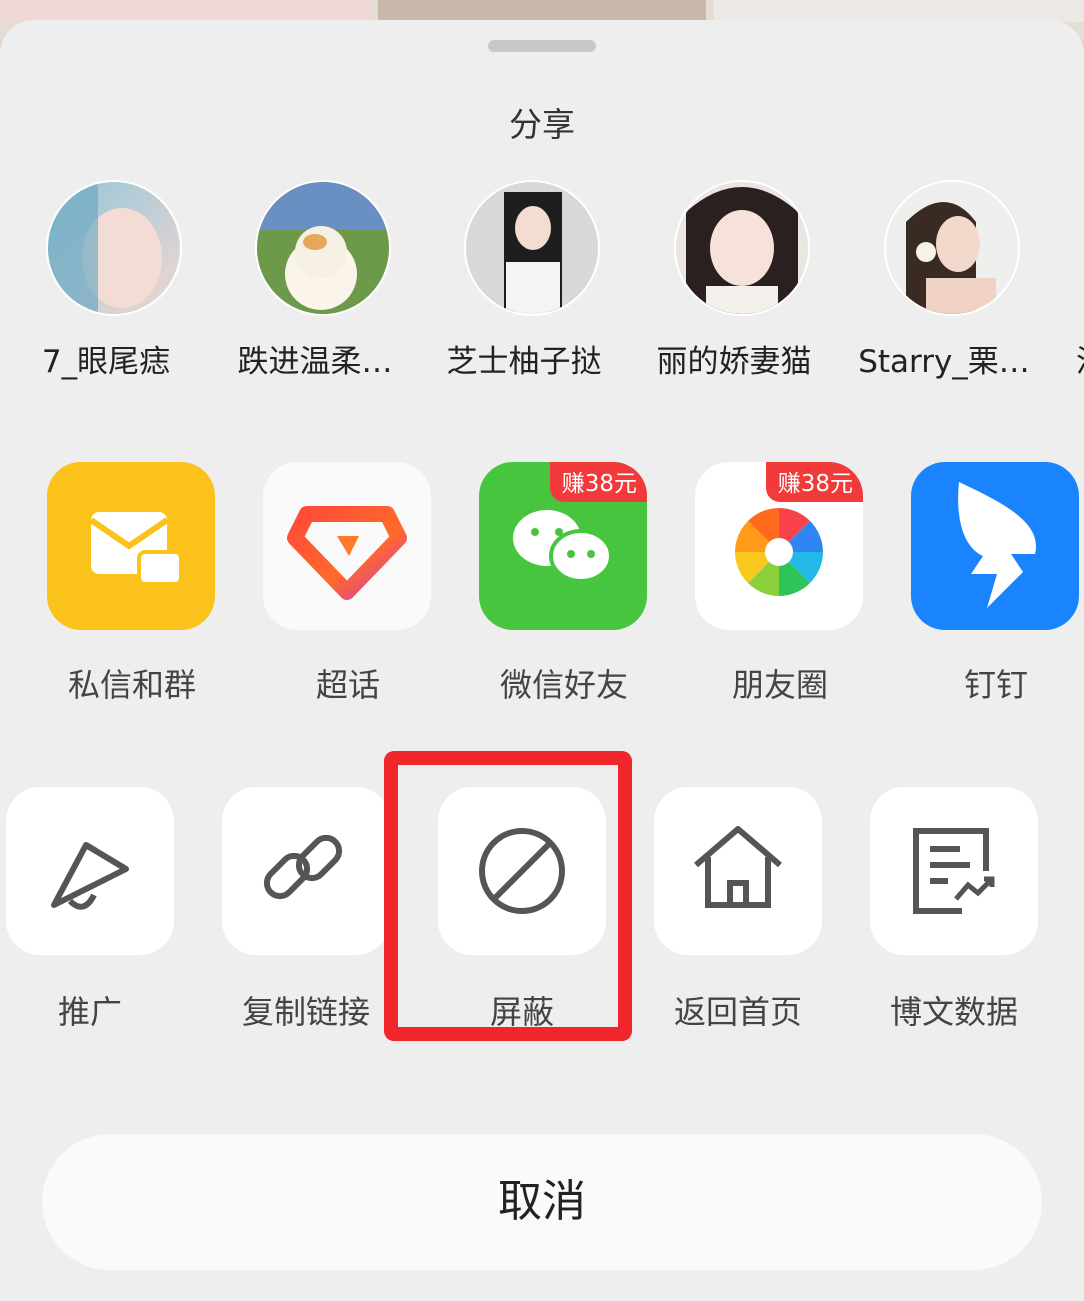  I want to click on data-report-icon, so click(954, 871).